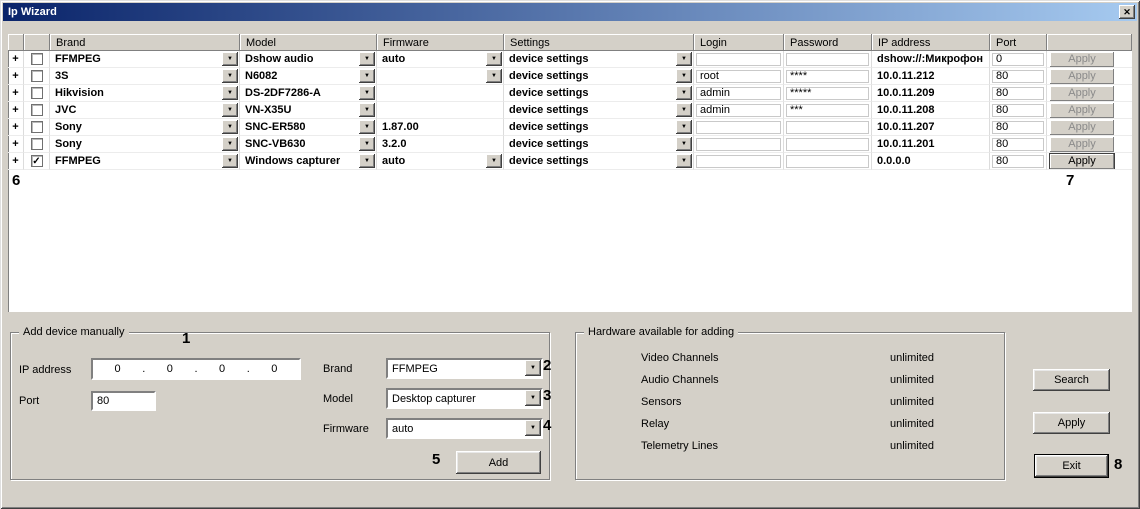 Image resolution: width=1140 pixels, height=509 pixels. I want to click on row-checkbox: ✓, so click(37, 161).